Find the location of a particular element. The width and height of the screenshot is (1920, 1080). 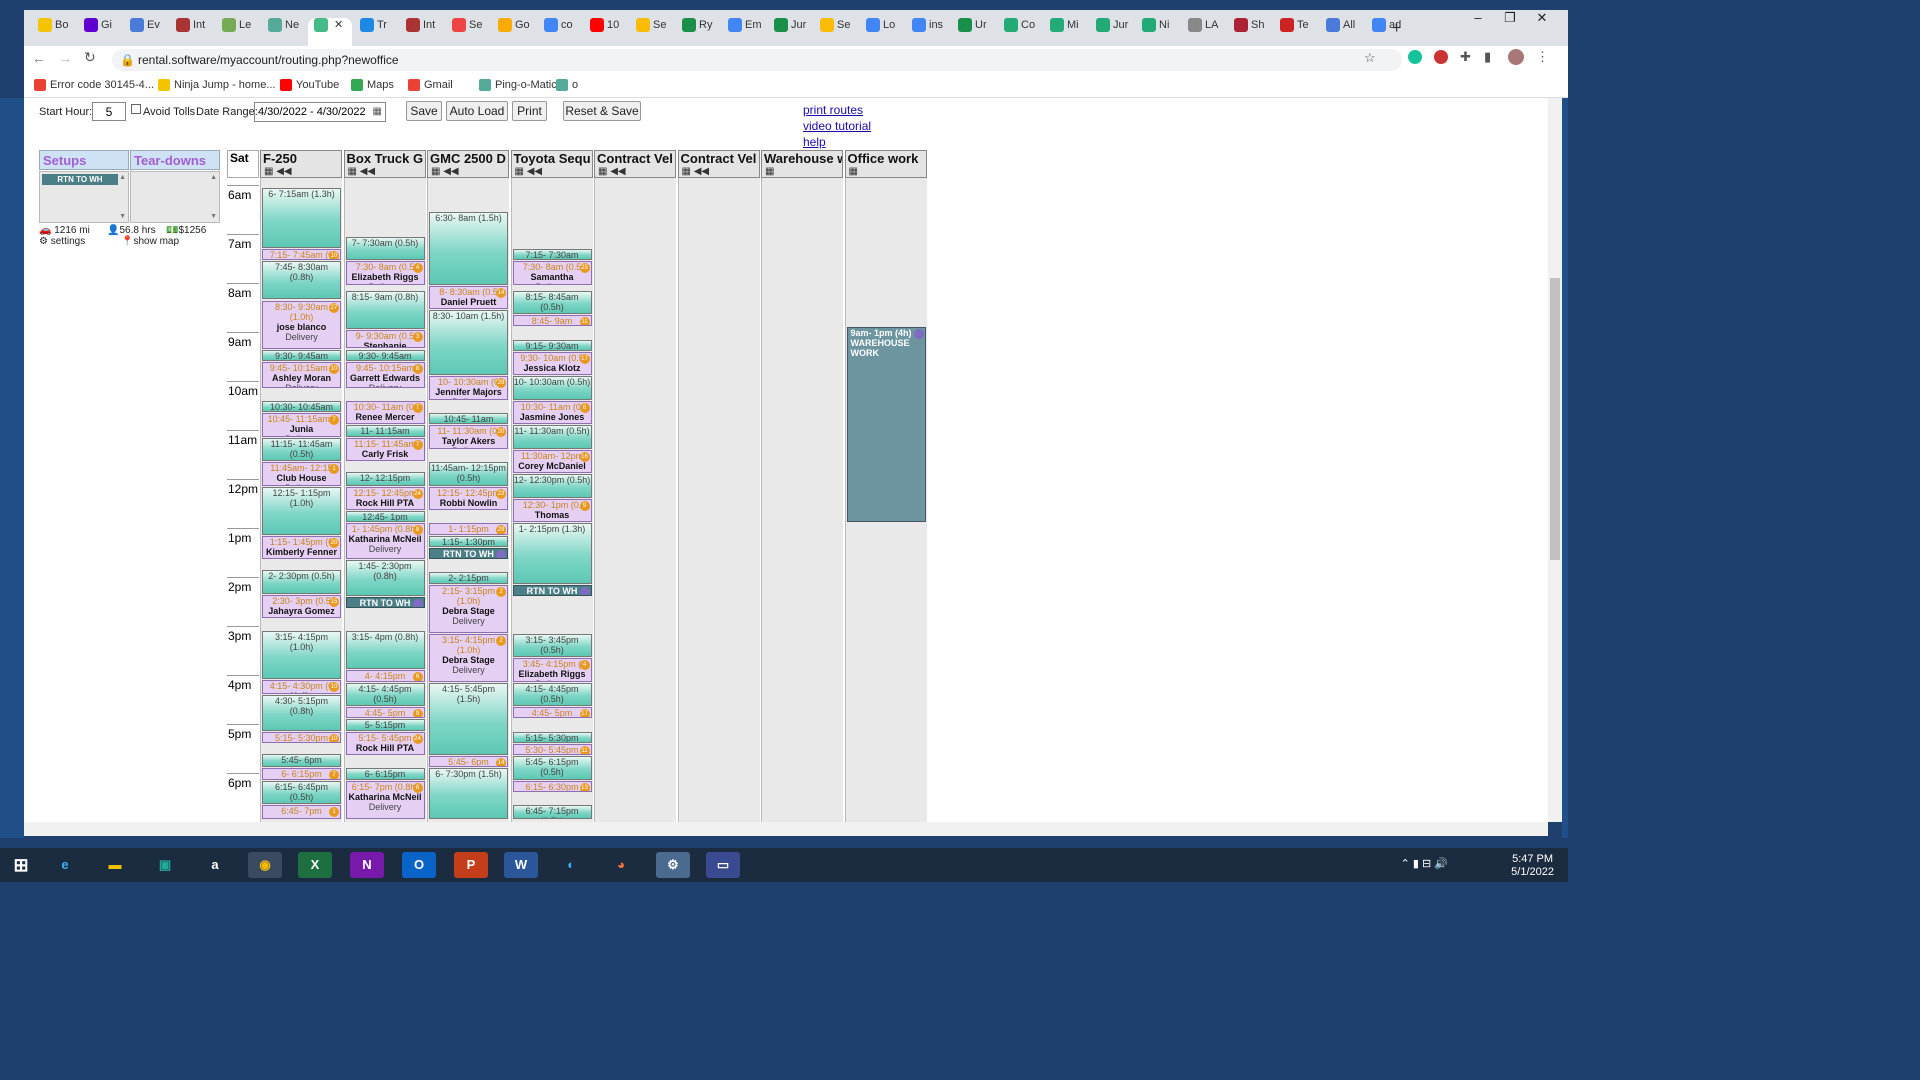

menu-icon: ⋮ is located at coordinates (1542, 57).